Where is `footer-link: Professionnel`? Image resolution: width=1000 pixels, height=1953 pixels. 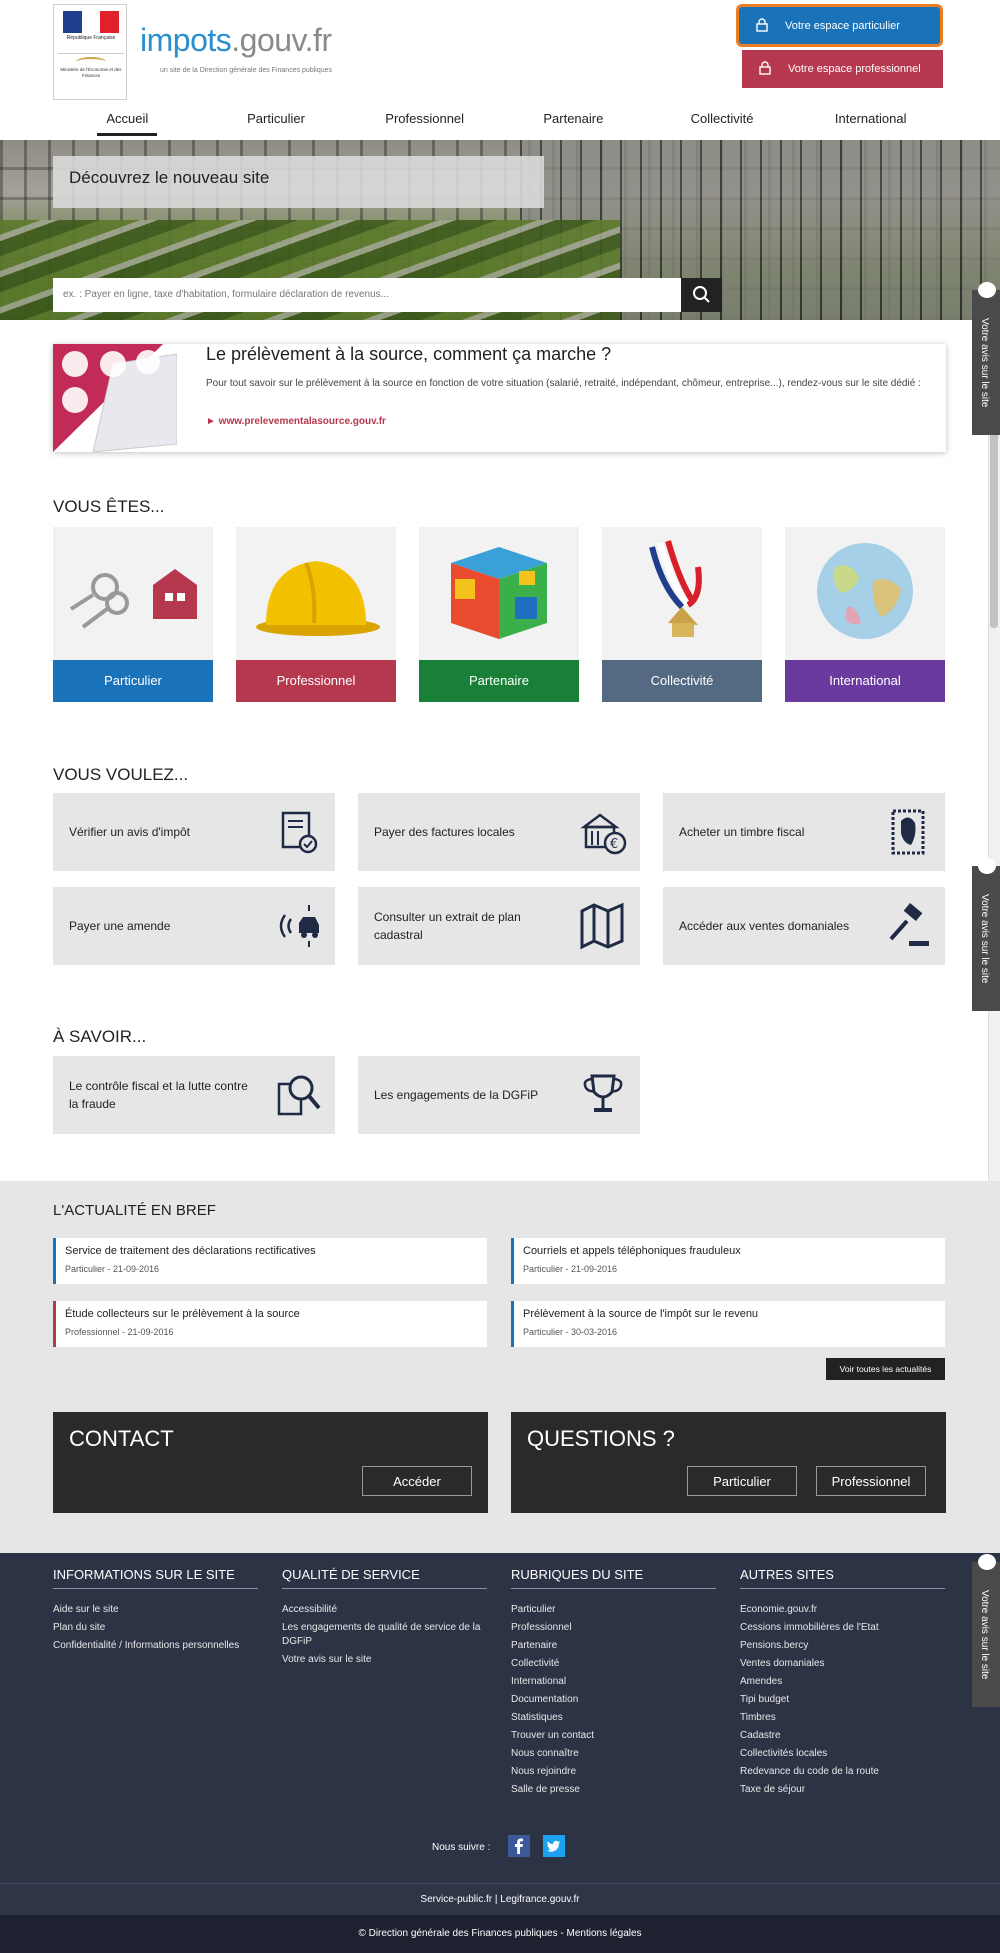 footer-link: Professionnel is located at coordinates (613, 1628).